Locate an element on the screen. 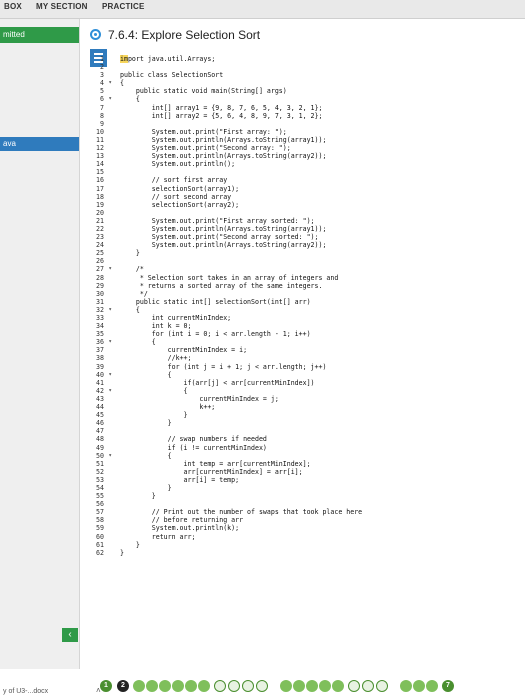 This screenshot has height=700, width=525. code-line: k++; is located at coordinates (168, 407).